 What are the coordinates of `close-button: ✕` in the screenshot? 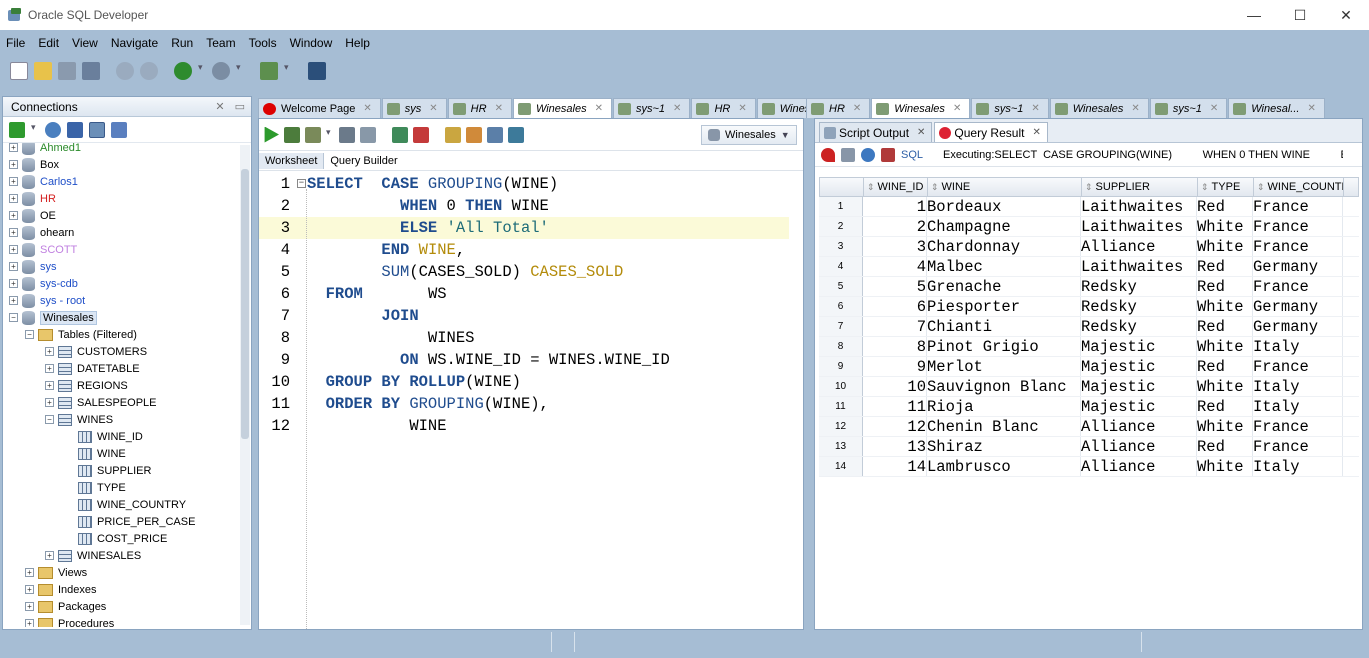 It's located at (1346, 15).